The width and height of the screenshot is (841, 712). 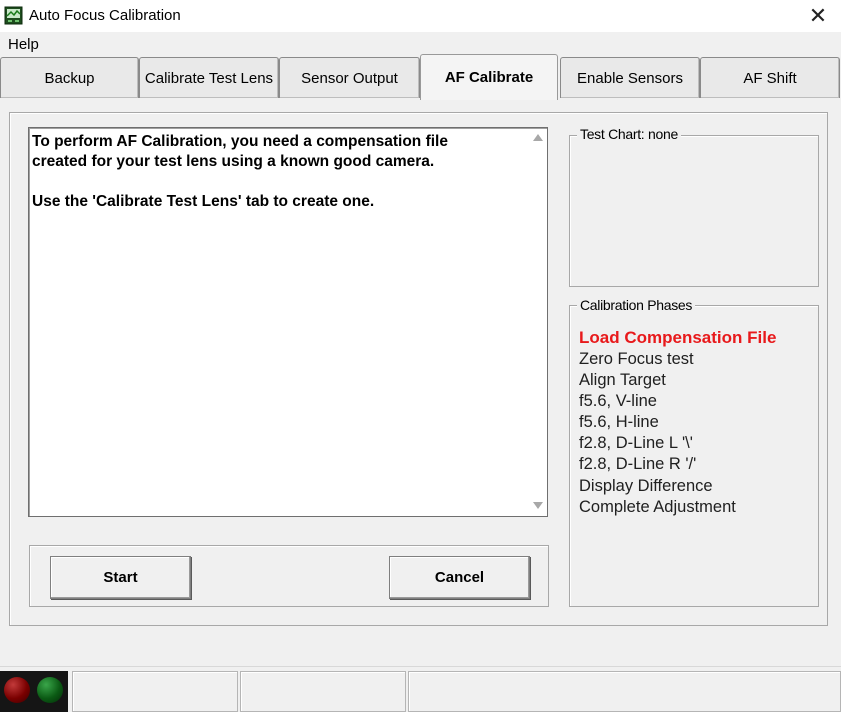 I want to click on phase-f56-v-line: f5.6, V-line, so click(x=618, y=401).